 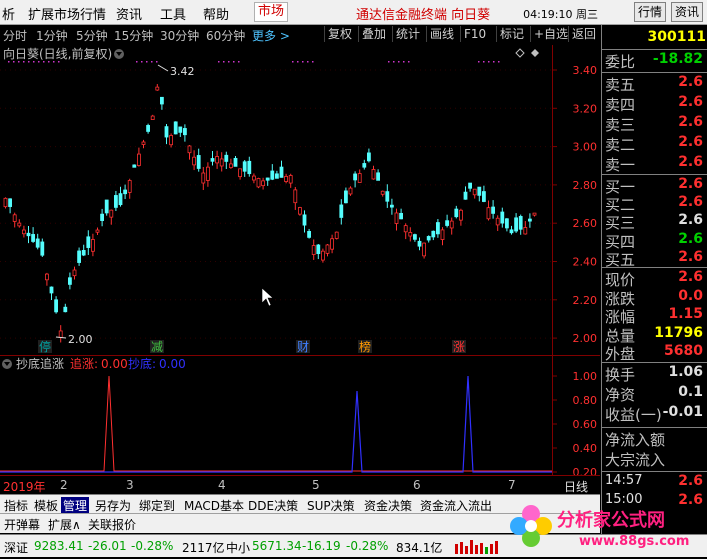 What do you see at coordinates (606, 528) in the screenshot?
I see `brand-watermark: 分析家公式网 www.88gs.com` at bounding box center [606, 528].